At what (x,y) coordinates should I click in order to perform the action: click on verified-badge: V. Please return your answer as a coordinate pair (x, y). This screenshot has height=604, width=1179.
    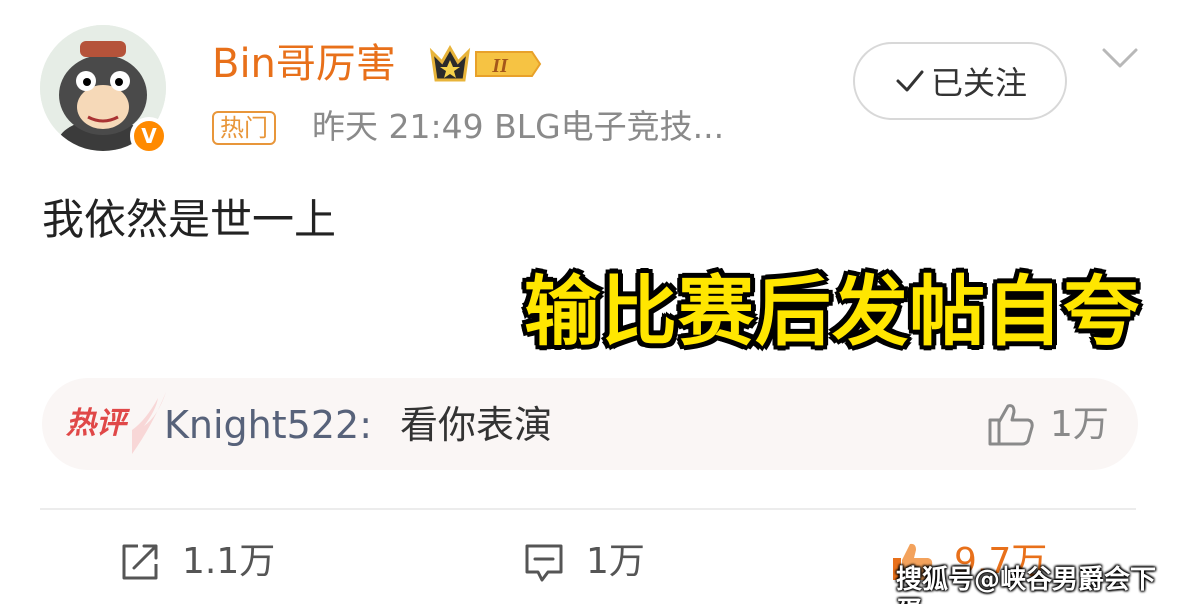
    Looking at the image, I should click on (149, 136).